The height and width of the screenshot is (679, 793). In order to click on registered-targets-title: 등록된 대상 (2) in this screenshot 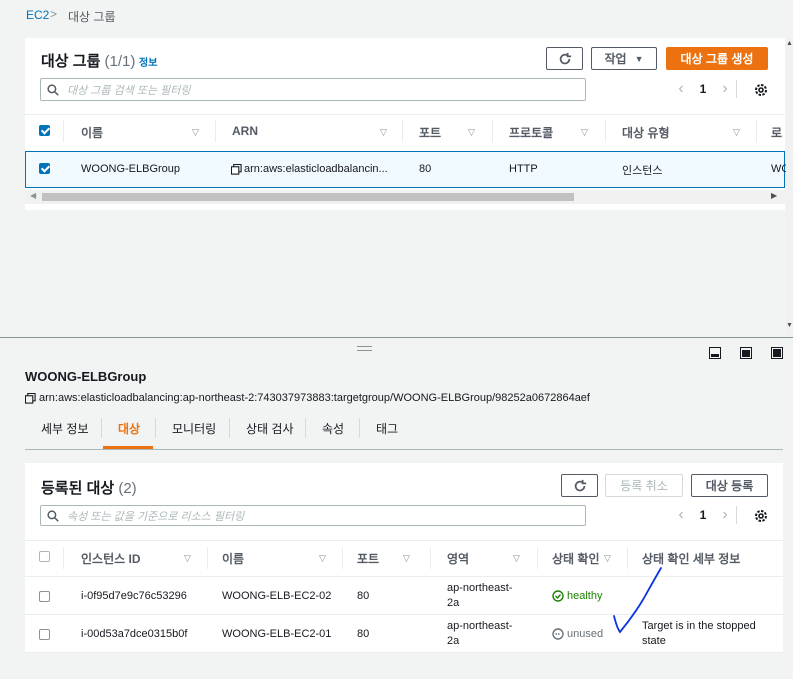, I will do `click(89, 488)`.